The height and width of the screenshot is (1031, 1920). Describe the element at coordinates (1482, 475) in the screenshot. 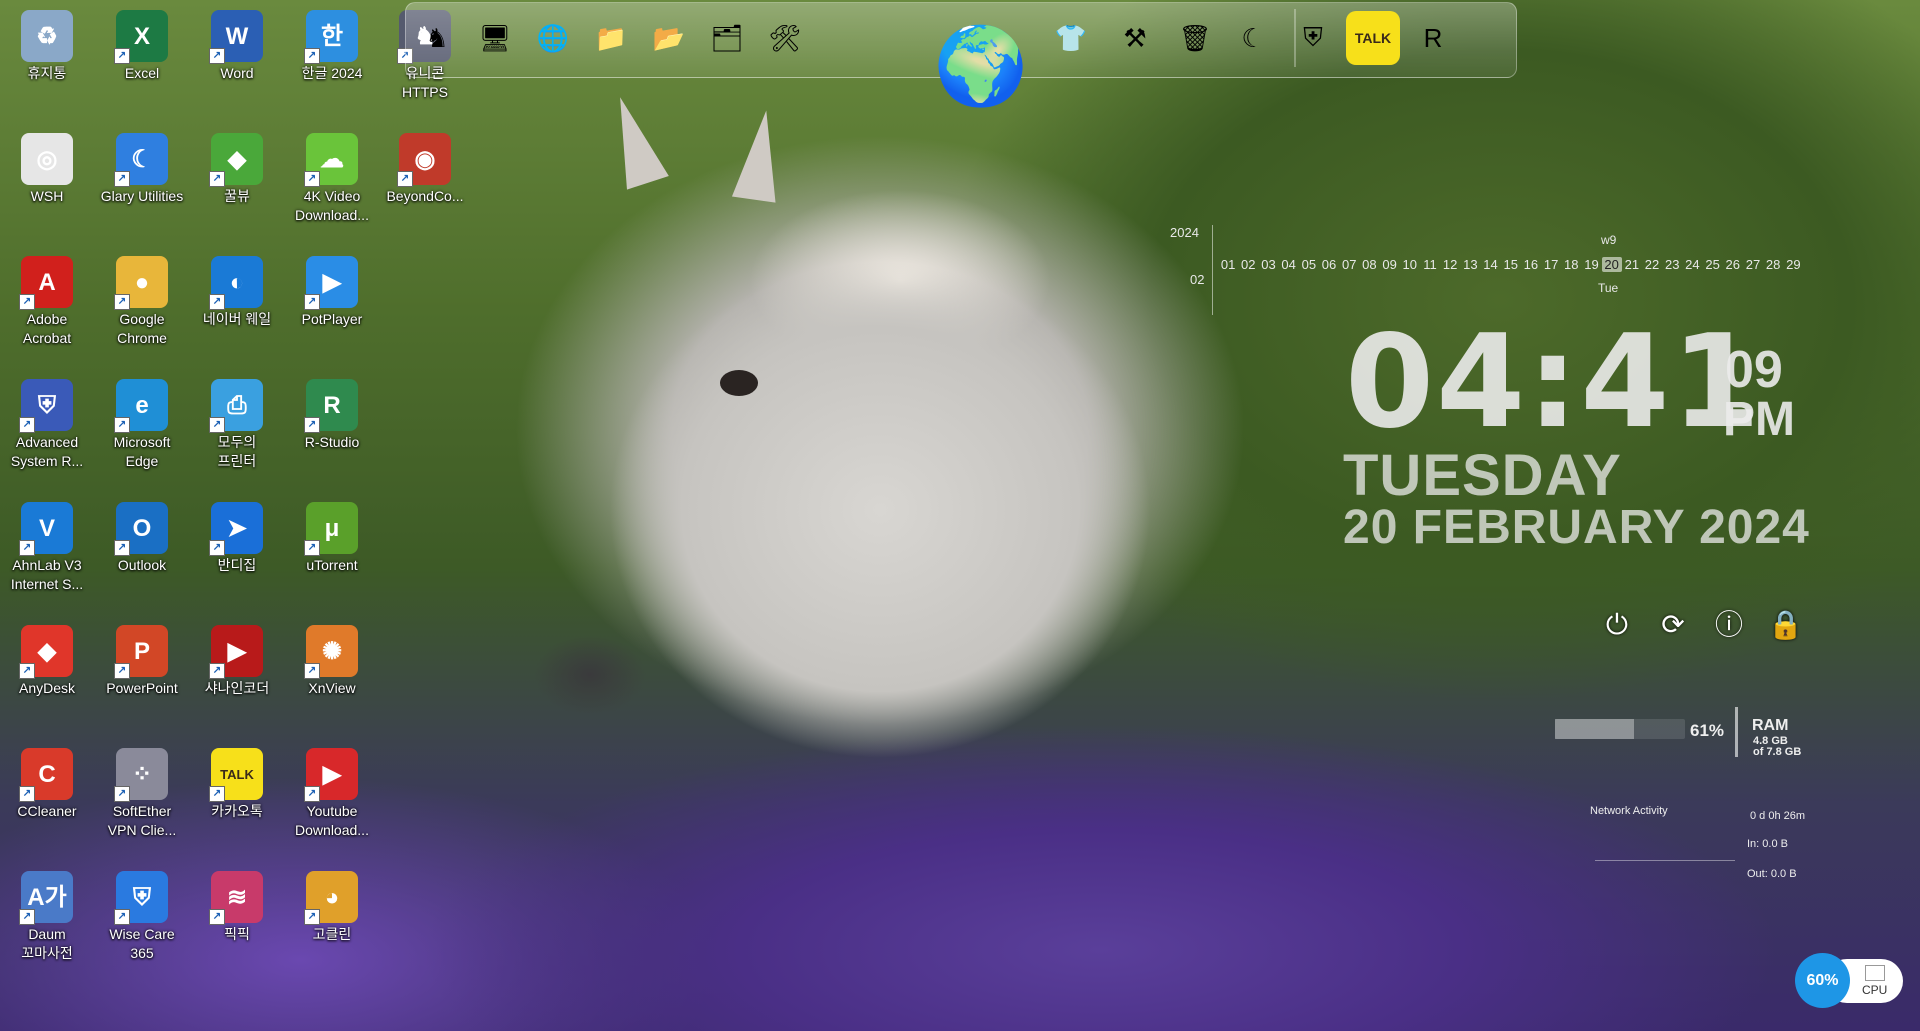

I see `clock-weekday: TUESDAY` at that location.